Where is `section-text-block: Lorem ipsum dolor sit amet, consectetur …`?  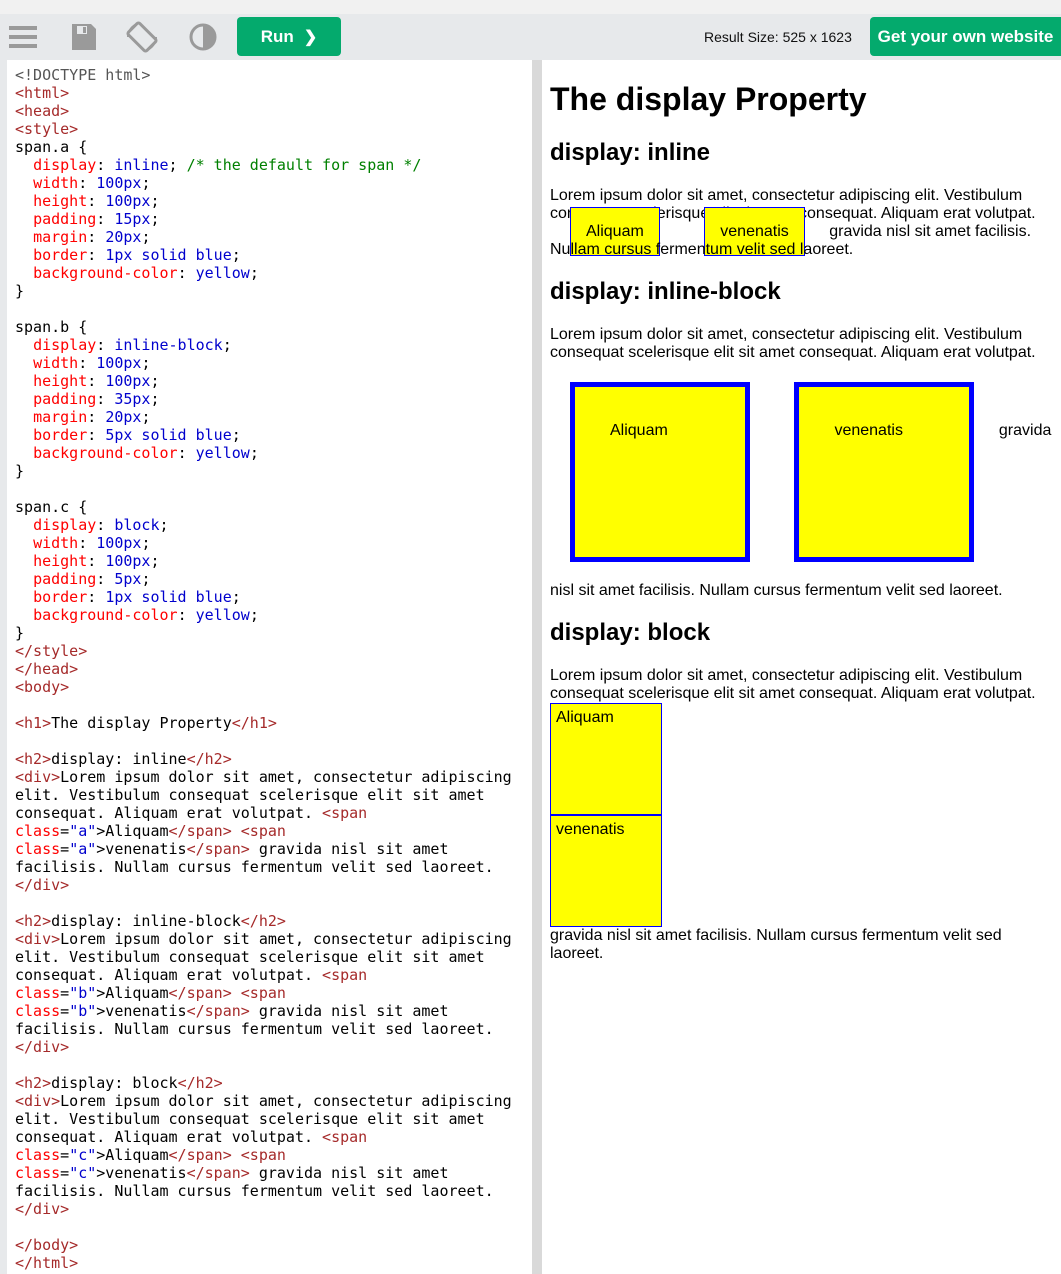 section-text-block: Lorem ipsum dolor sit amet, consectetur … is located at coordinates (801, 815).